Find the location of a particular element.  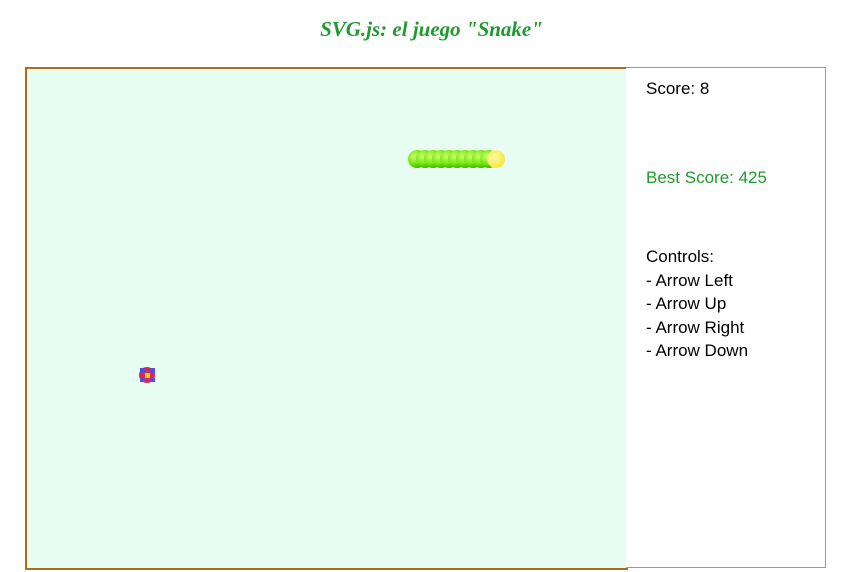

page-title: SVG.js: el juego "Snake" is located at coordinates (431, 29).